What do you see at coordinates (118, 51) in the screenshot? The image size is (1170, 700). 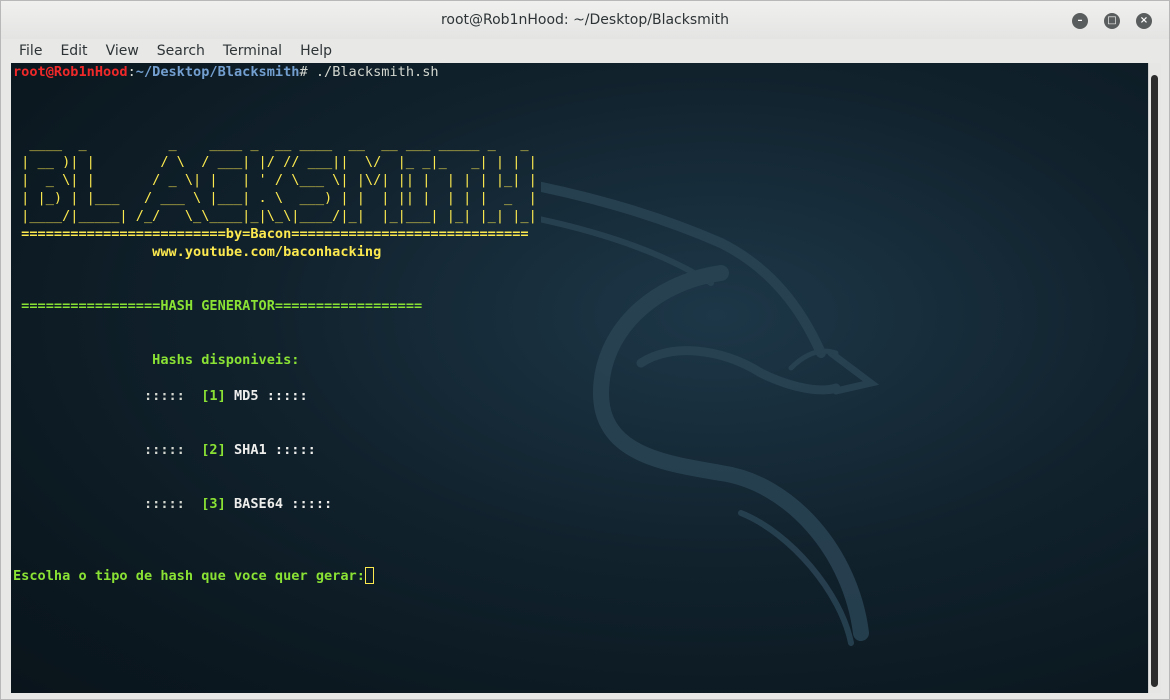 I see `menu-view: View` at bounding box center [118, 51].